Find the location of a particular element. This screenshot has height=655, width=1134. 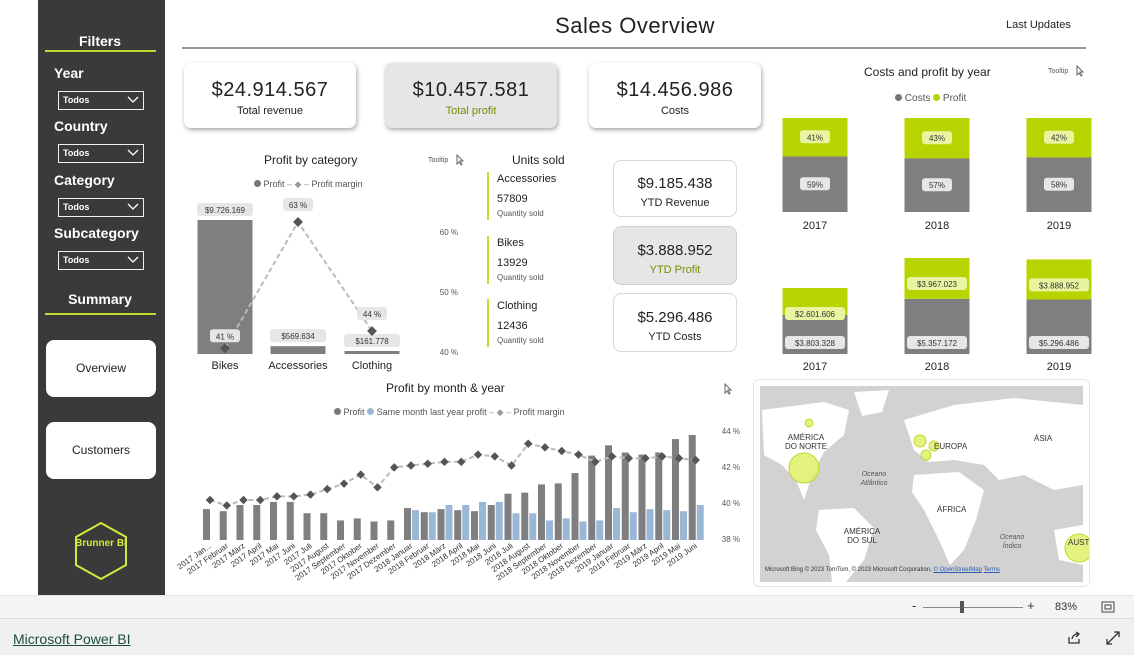

profit-margin-point is located at coordinates (298, 222).